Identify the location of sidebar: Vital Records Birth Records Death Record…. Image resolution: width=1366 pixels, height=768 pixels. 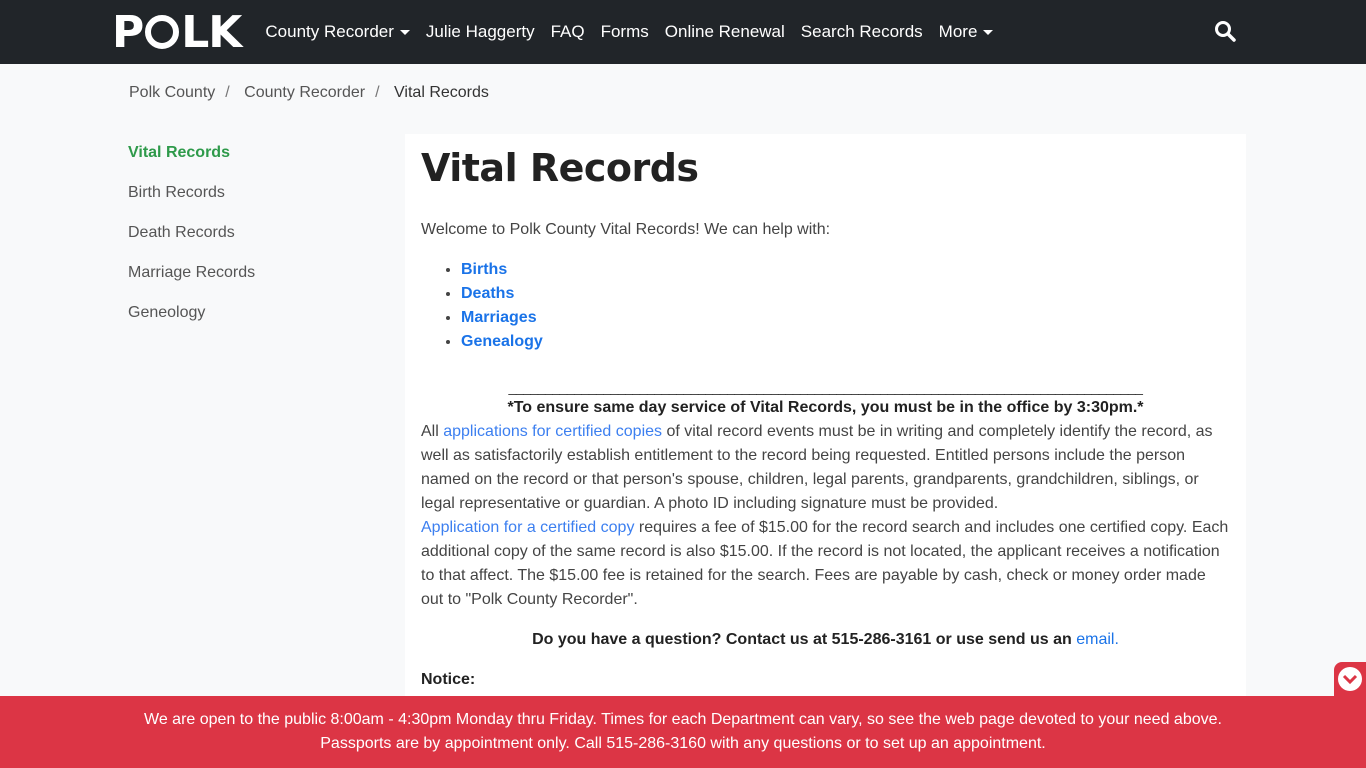
(191, 244).